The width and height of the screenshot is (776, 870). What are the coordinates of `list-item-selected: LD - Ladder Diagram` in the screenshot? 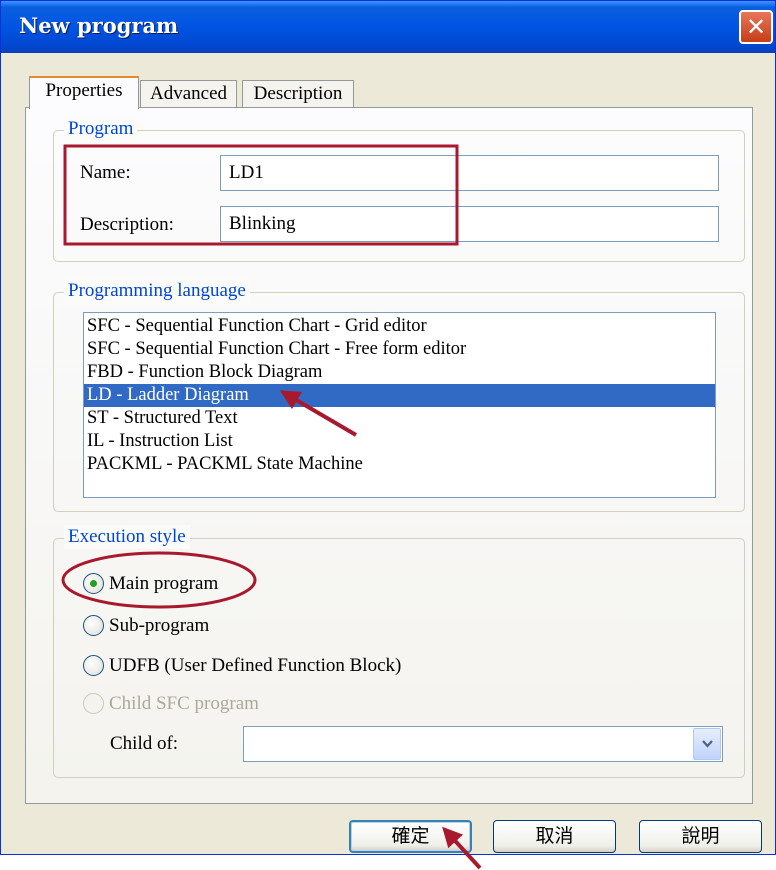 It's located at (399, 395).